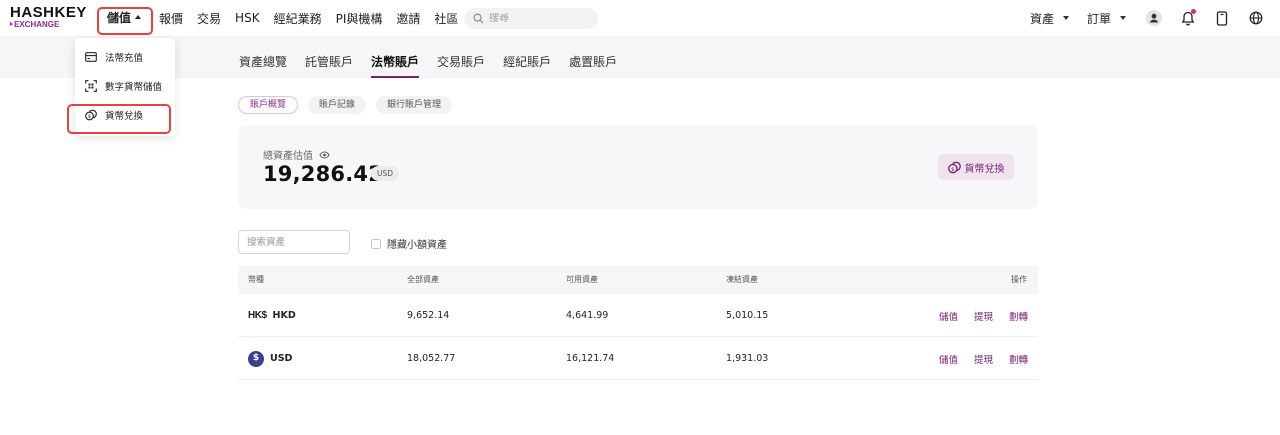 The height and width of the screenshot is (435, 1280). I want to click on tab-asset-overview: 資產總覽, so click(263, 57).